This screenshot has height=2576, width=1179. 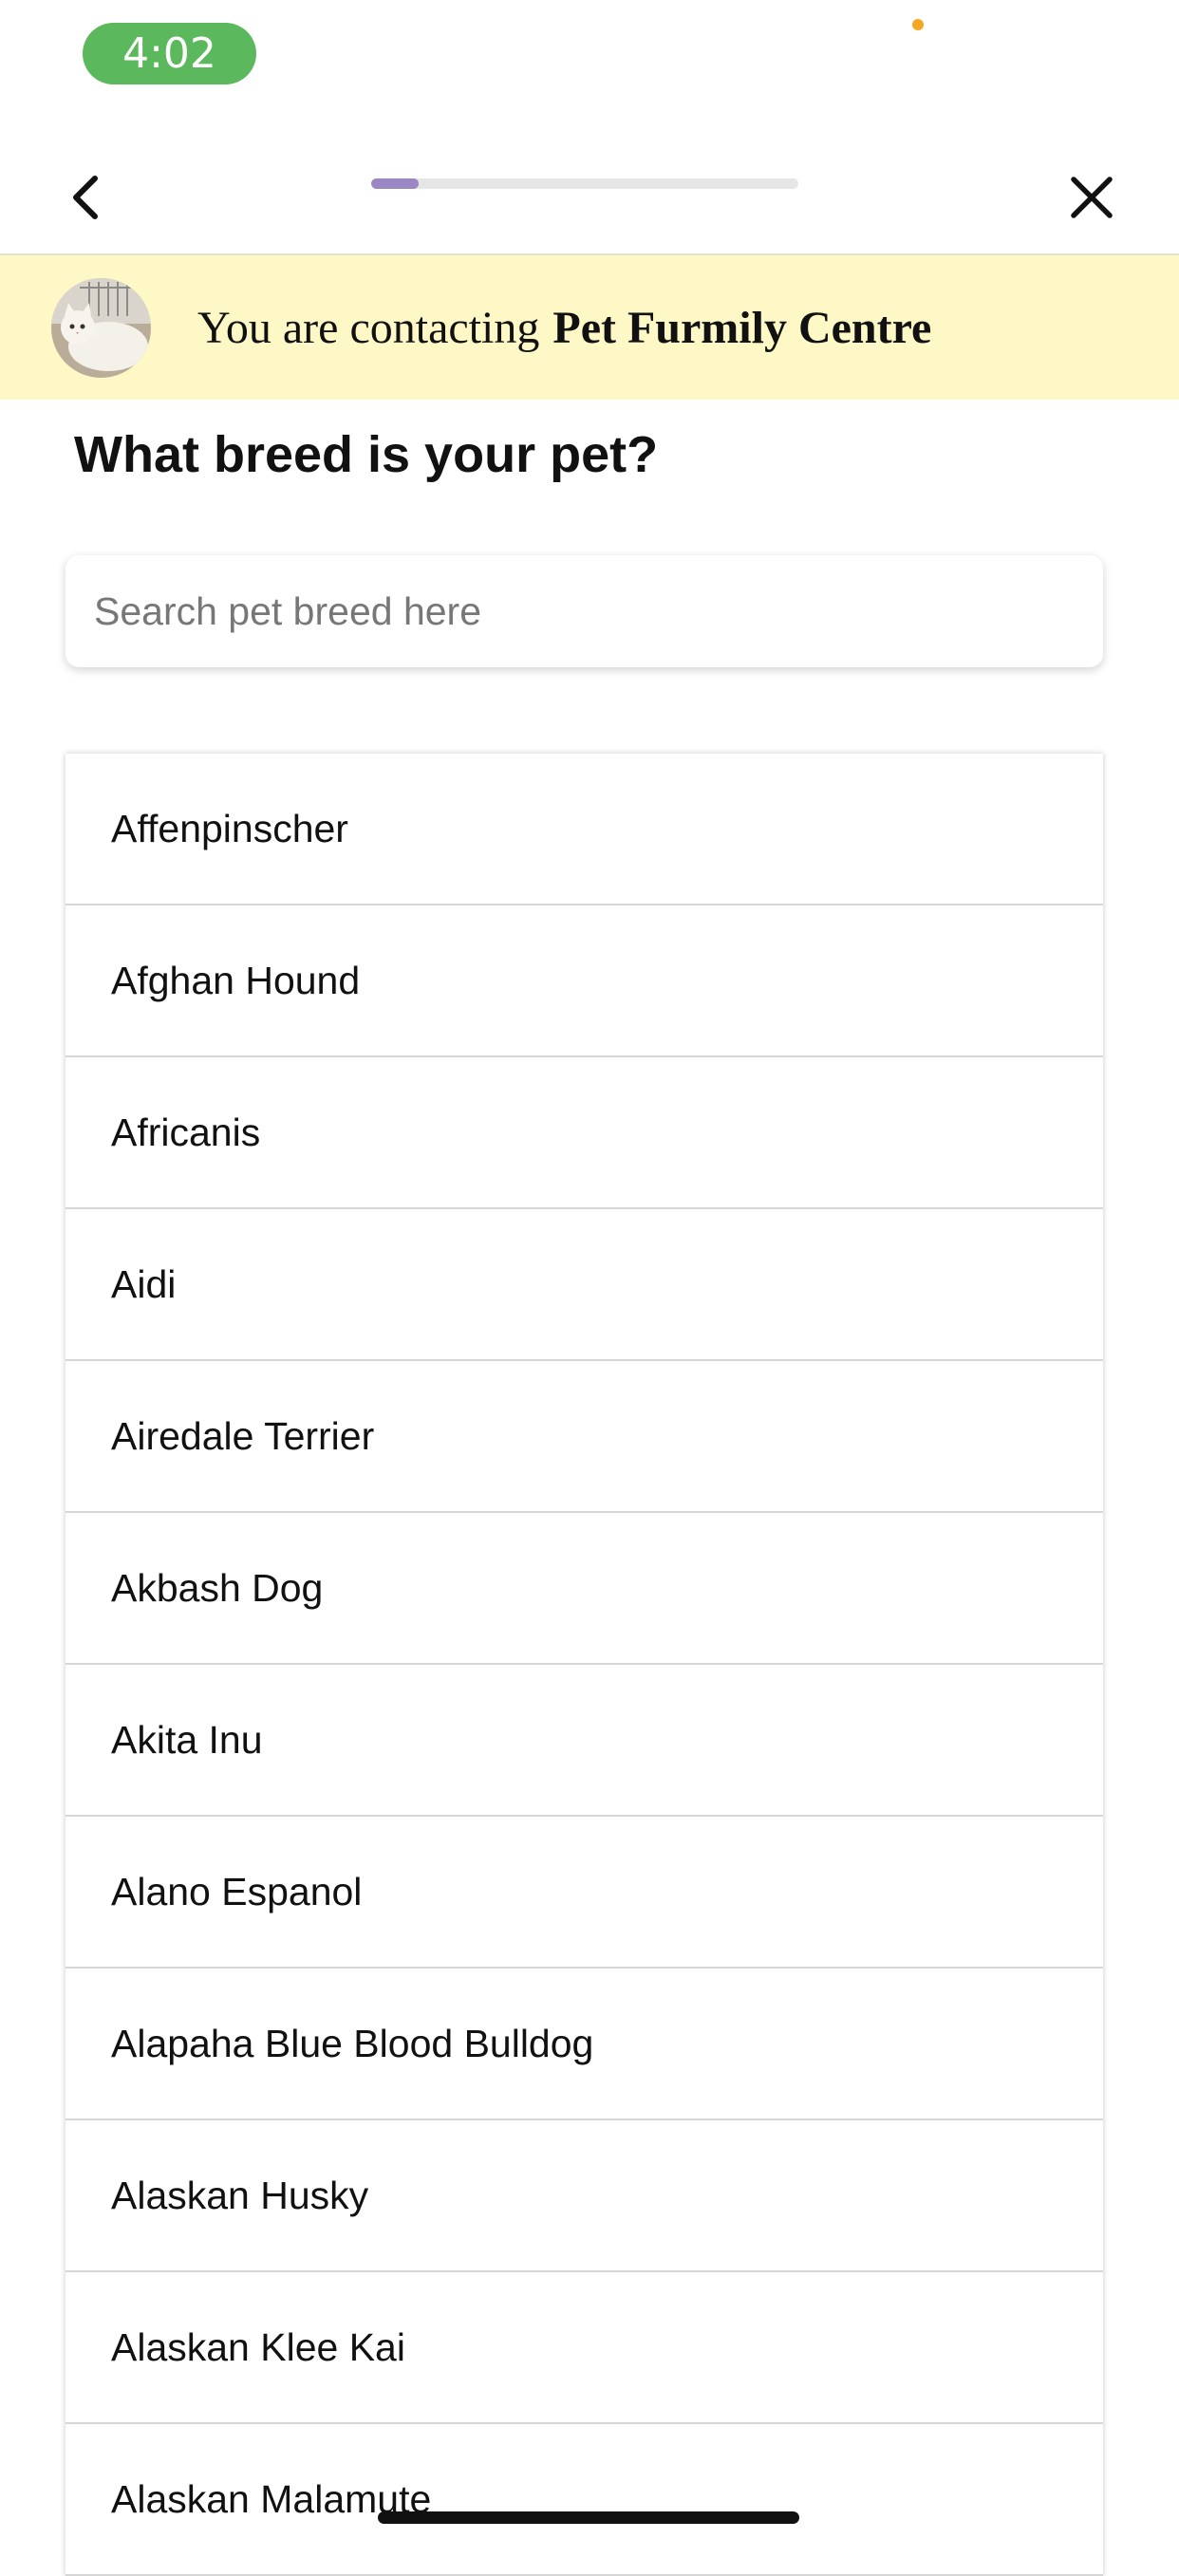 What do you see at coordinates (229, 828) in the screenshot?
I see `breed-label: Affenpinscher` at bounding box center [229, 828].